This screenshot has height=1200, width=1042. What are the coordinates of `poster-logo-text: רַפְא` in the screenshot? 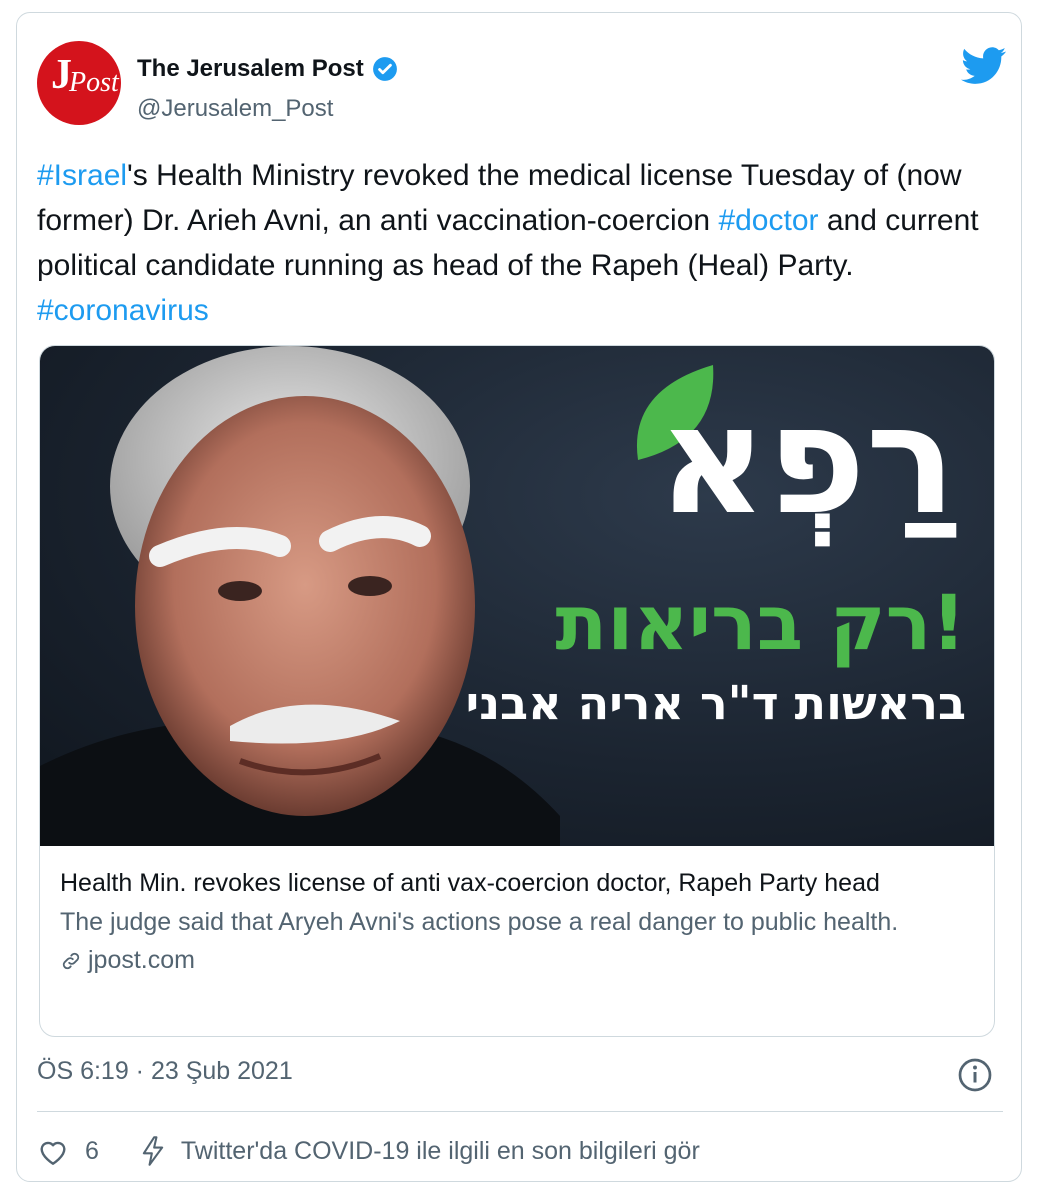 It's located at (806, 461).